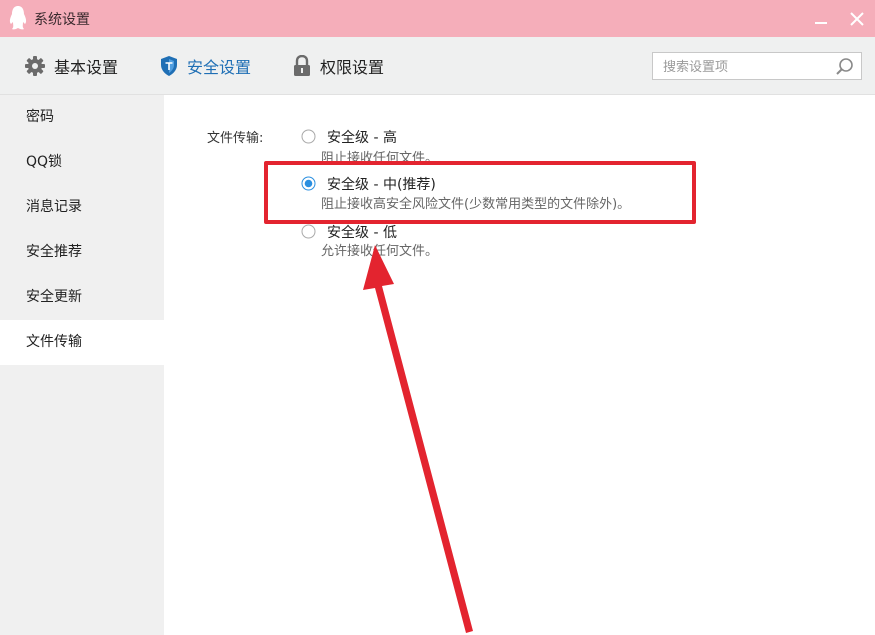 This screenshot has width=875, height=635. What do you see at coordinates (86, 67) in the screenshot?
I see `tab-label: 基本设置` at bounding box center [86, 67].